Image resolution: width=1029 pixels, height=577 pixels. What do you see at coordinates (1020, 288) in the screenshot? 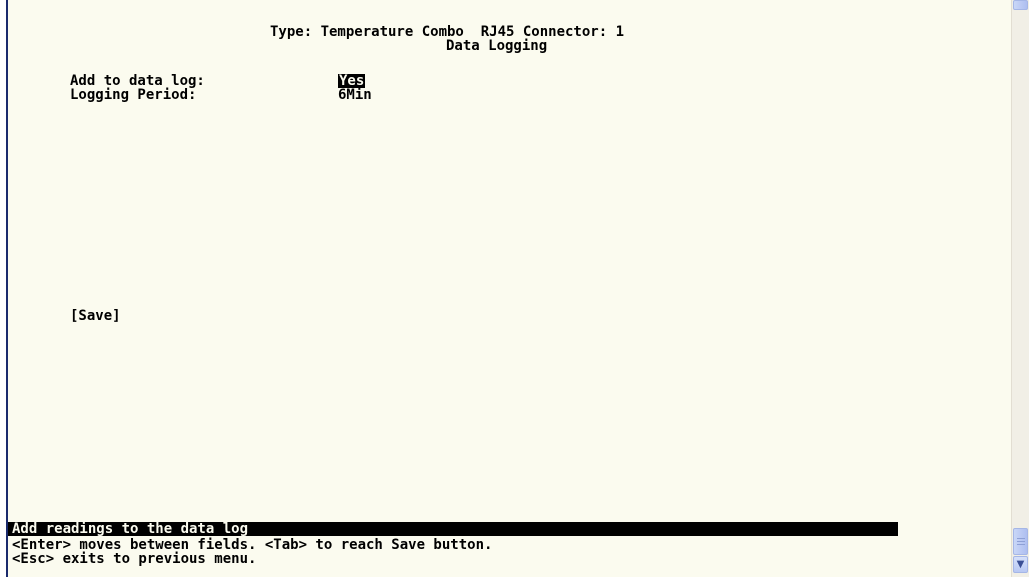
I see `vertical-scrollbar: ▼` at bounding box center [1020, 288].